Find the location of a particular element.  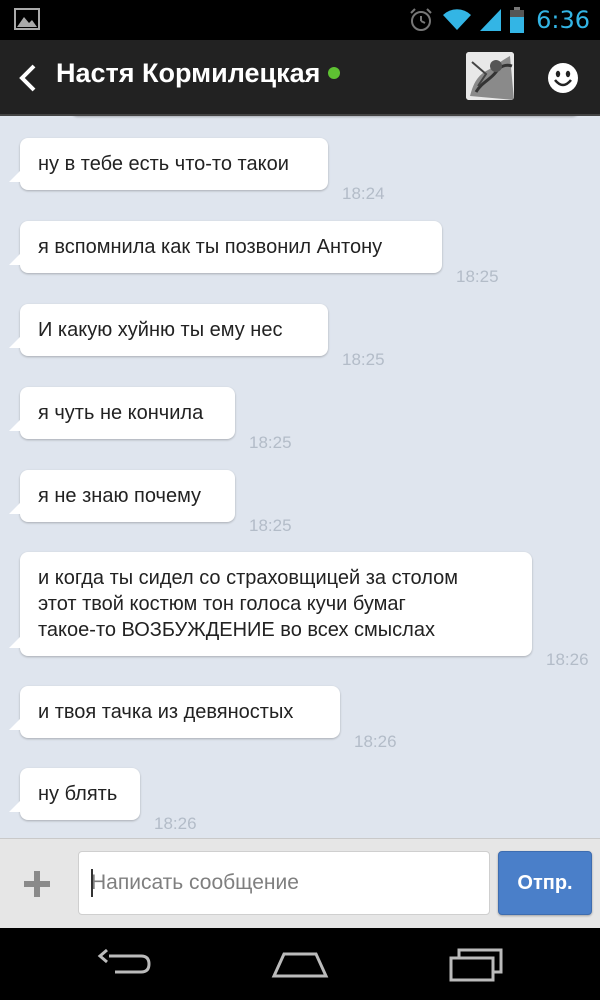

smiley-icon is located at coordinates (563, 78).